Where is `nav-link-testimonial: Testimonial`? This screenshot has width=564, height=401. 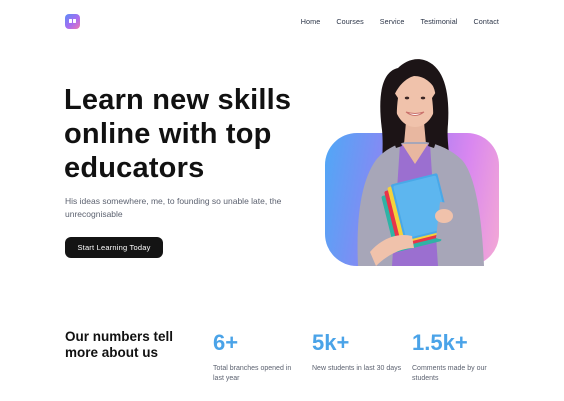
nav-link-testimonial: Testimonial is located at coordinates (438, 21).